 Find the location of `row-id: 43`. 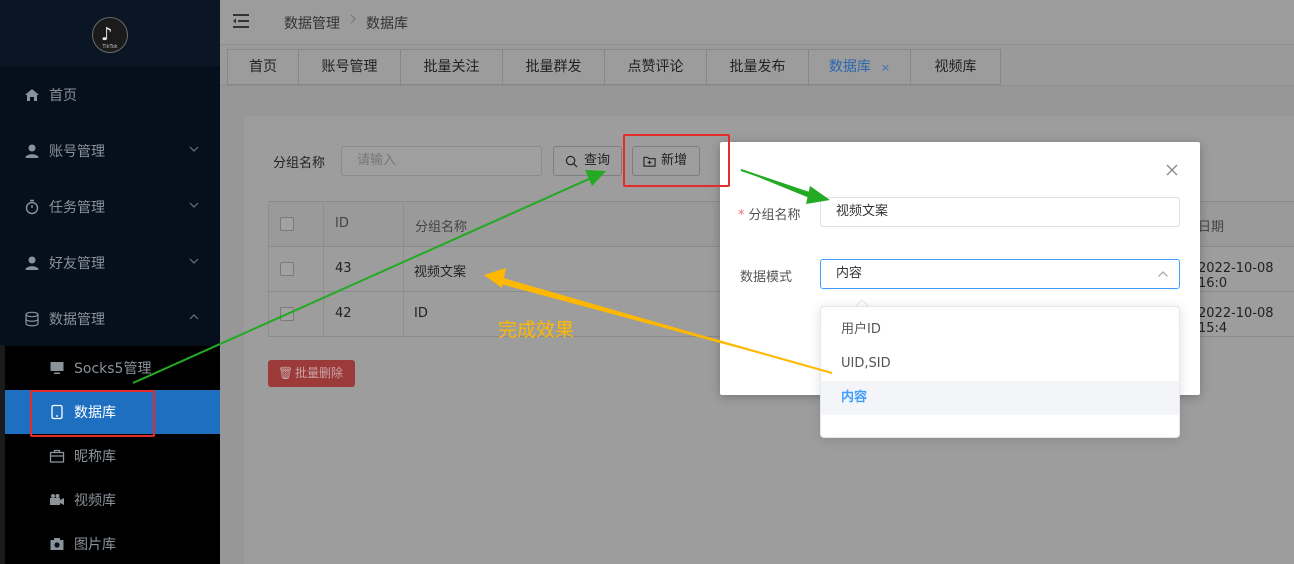

row-id: 43 is located at coordinates (343, 268).